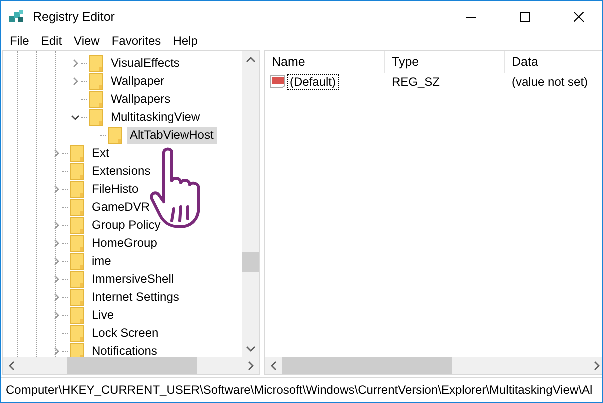 The image size is (603, 403). What do you see at coordinates (141, 99) in the screenshot?
I see `tree-item: Wallpapers` at bounding box center [141, 99].